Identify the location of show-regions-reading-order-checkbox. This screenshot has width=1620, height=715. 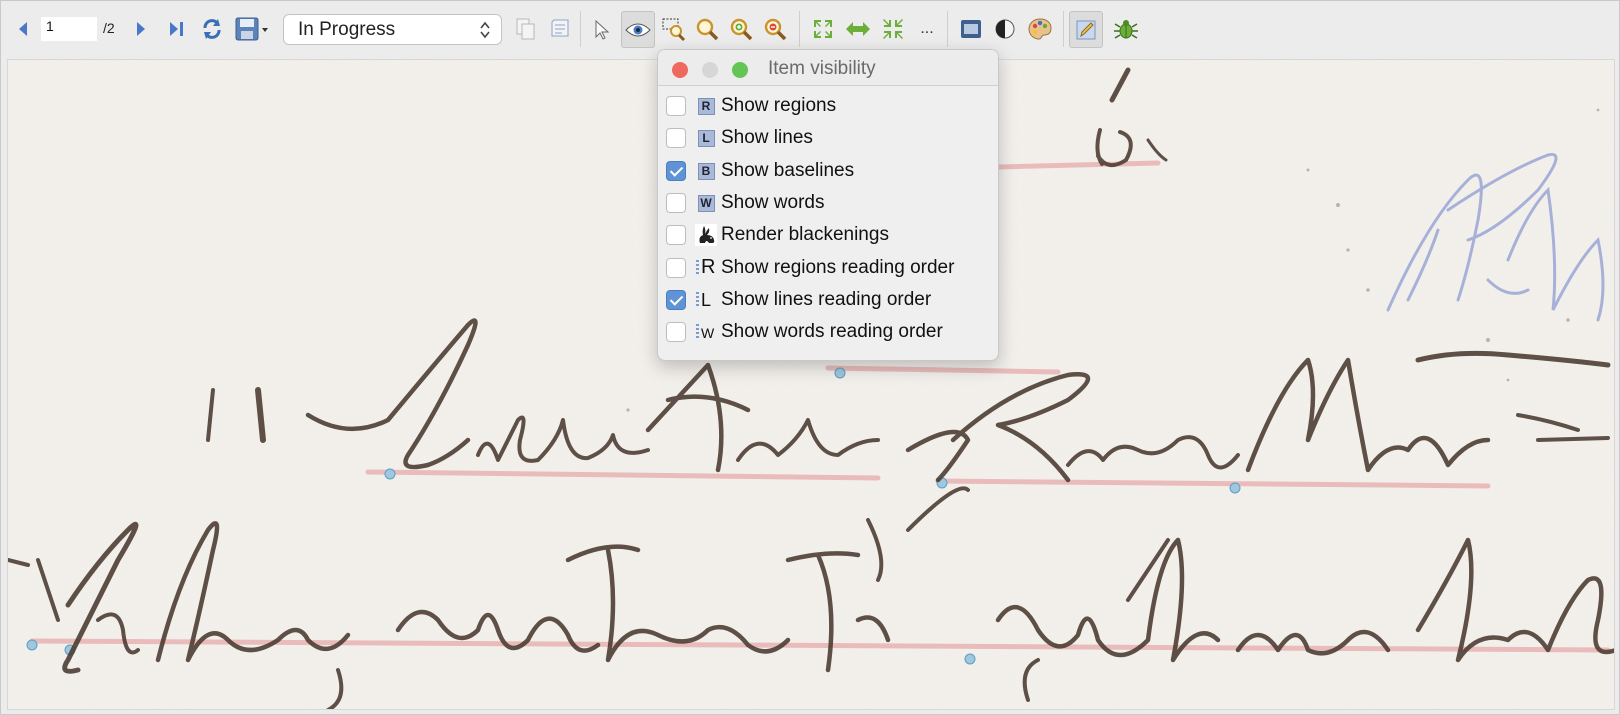
(676, 268).